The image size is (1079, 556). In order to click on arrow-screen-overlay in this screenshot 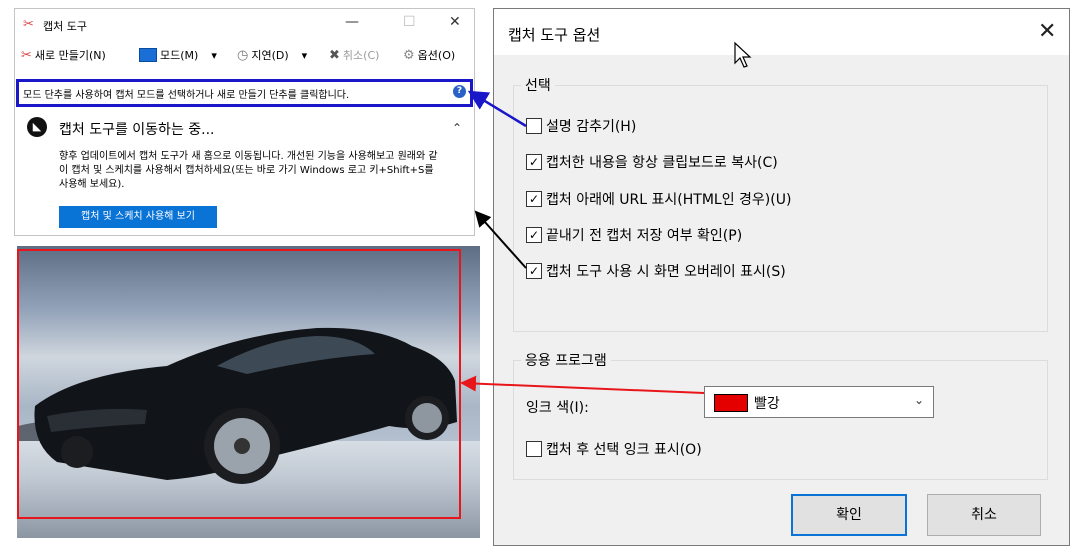, I will do `click(500, 239)`.